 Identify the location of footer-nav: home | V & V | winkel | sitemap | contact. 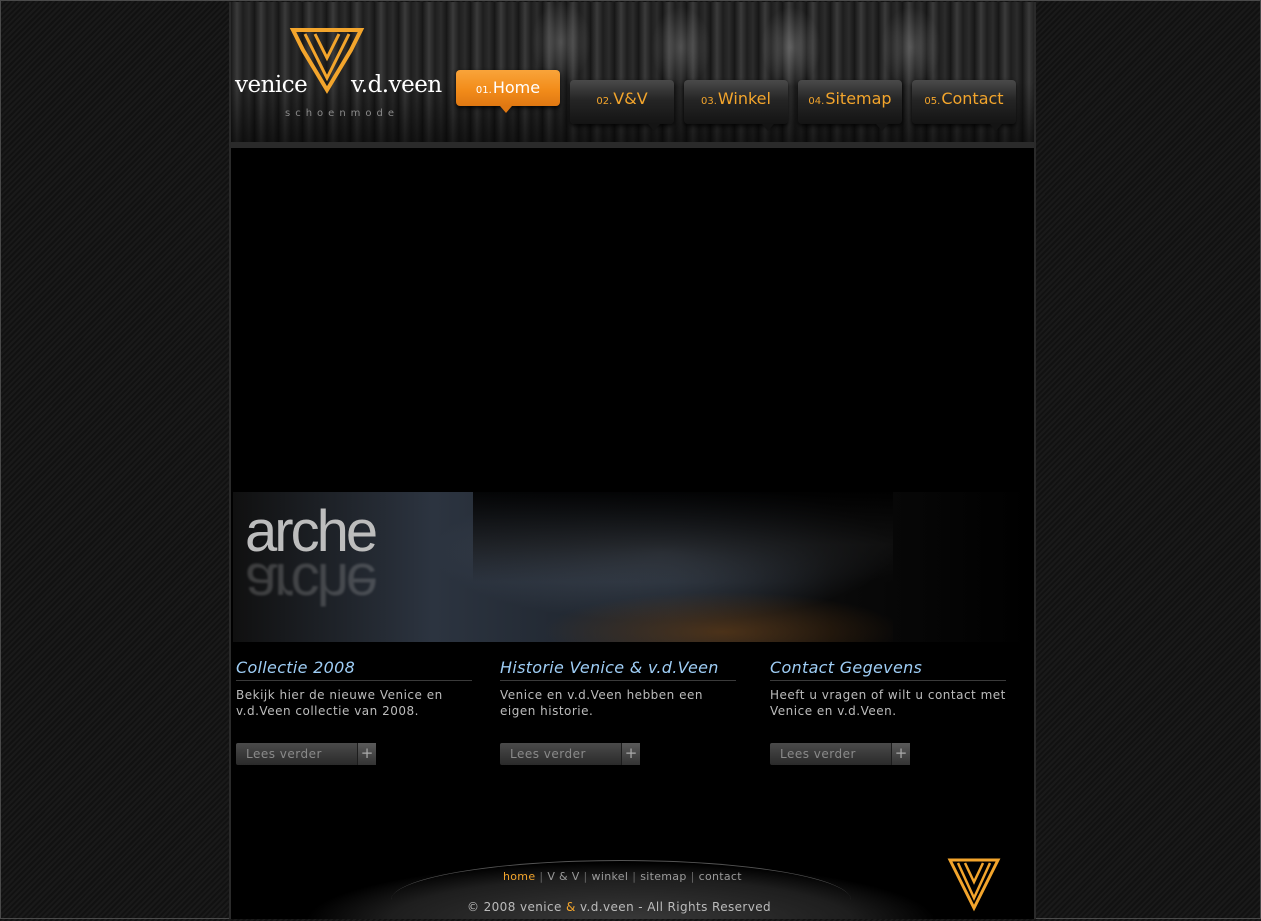
(622, 876).